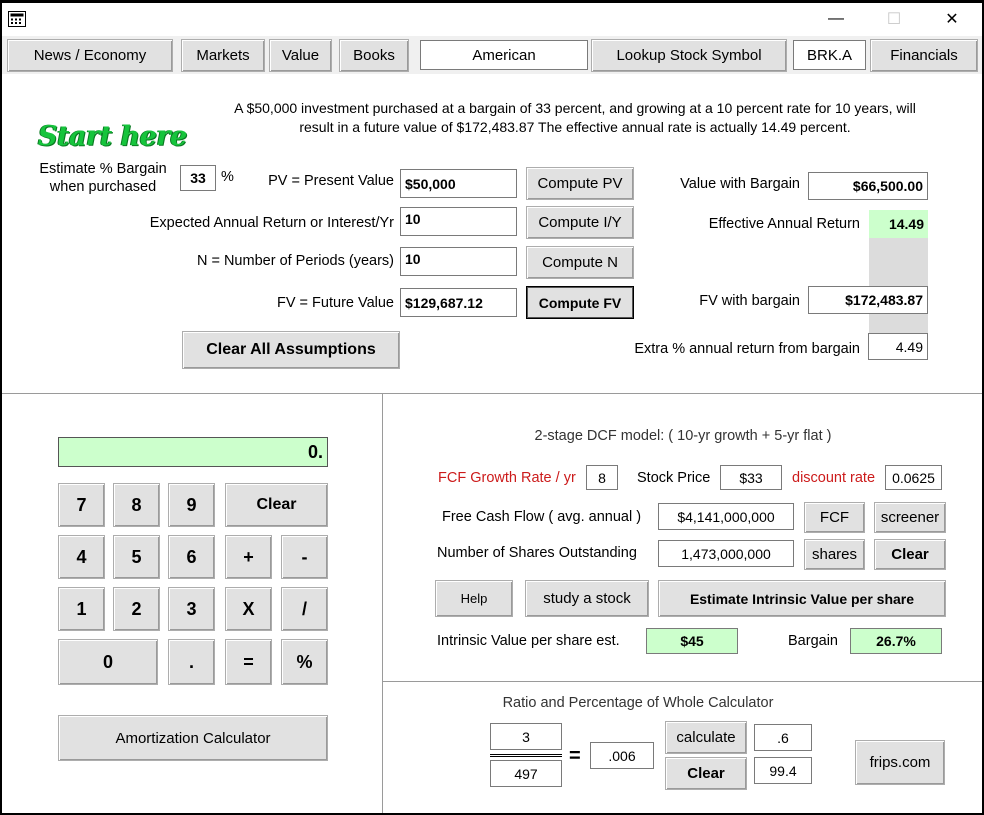 The width and height of the screenshot is (984, 815). Describe the element at coordinates (193, 738) in the screenshot. I see `amortization-calculator-button: Amortization Calculator` at that location.